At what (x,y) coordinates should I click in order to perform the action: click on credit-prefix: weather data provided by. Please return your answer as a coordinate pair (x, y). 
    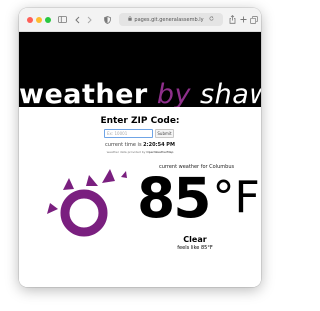
    Looking at the image, I should click on (126, 152).